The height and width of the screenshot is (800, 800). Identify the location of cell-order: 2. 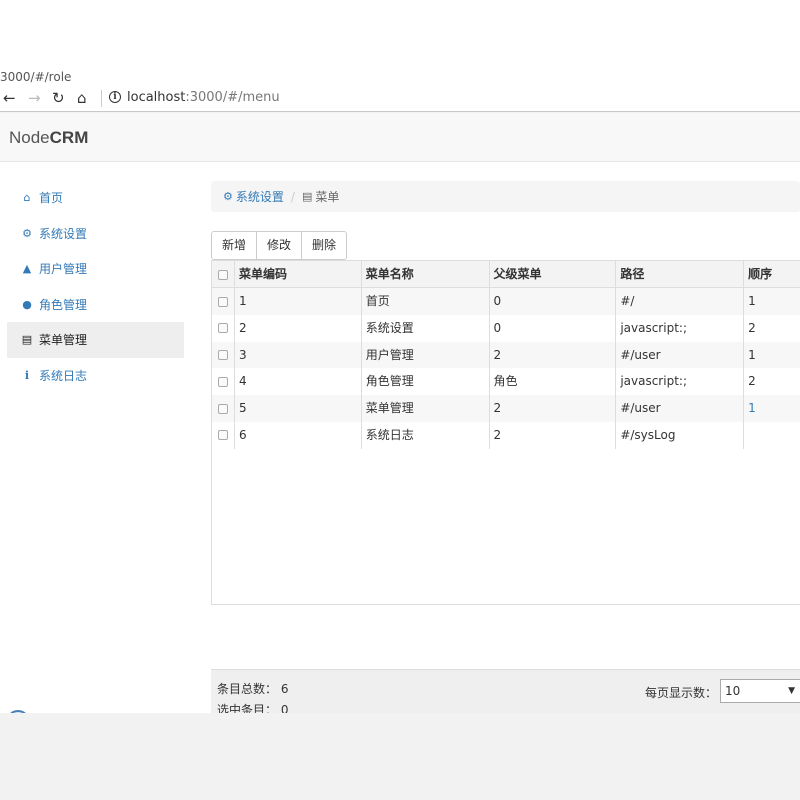
(771, 382).